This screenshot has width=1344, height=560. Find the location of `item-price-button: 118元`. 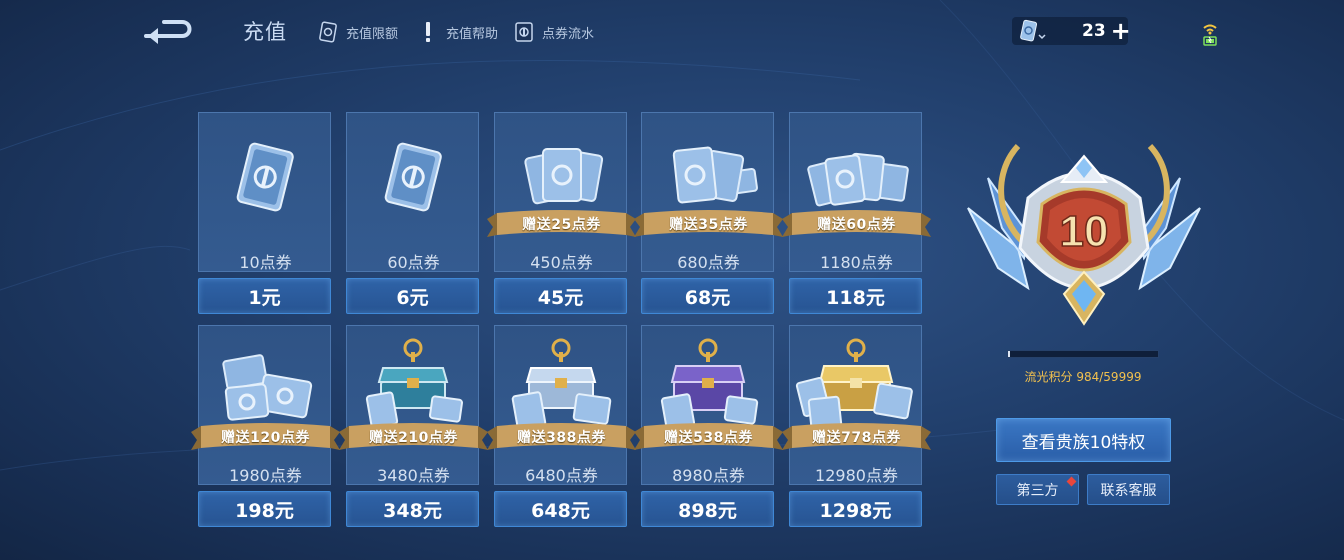

item-price-button: 118元 is located at coordinates (855, 296).